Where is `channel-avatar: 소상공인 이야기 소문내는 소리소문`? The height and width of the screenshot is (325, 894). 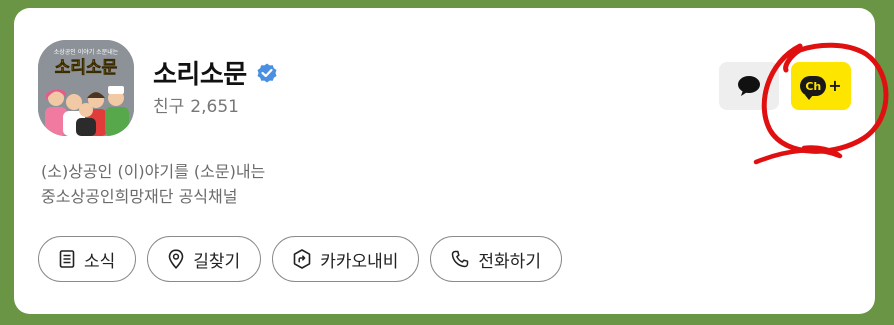
channel-avatar: 소상공인 이야기 소문내는 소리소문 is located at coordinates (86, 88).